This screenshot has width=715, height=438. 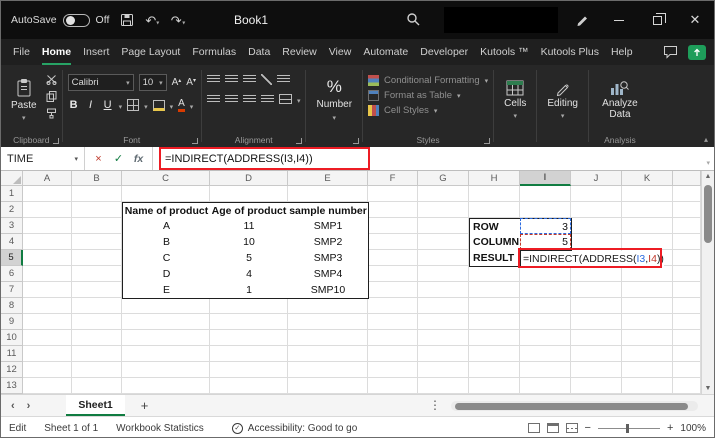 What do you see at coordinates (29, 406) in the screenshot?
I see `sheet-nav-right-icon: ›` at bounding box center [29, 406].